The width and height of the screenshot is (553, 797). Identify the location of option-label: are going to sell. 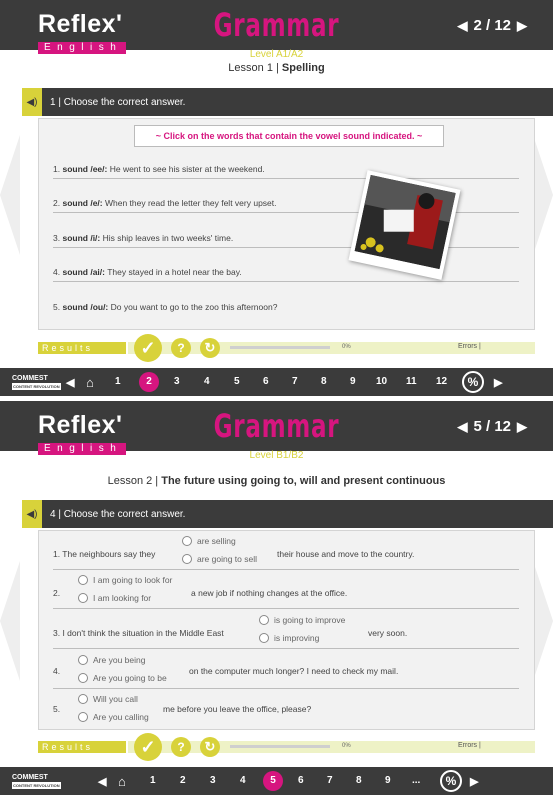
(227, 559).